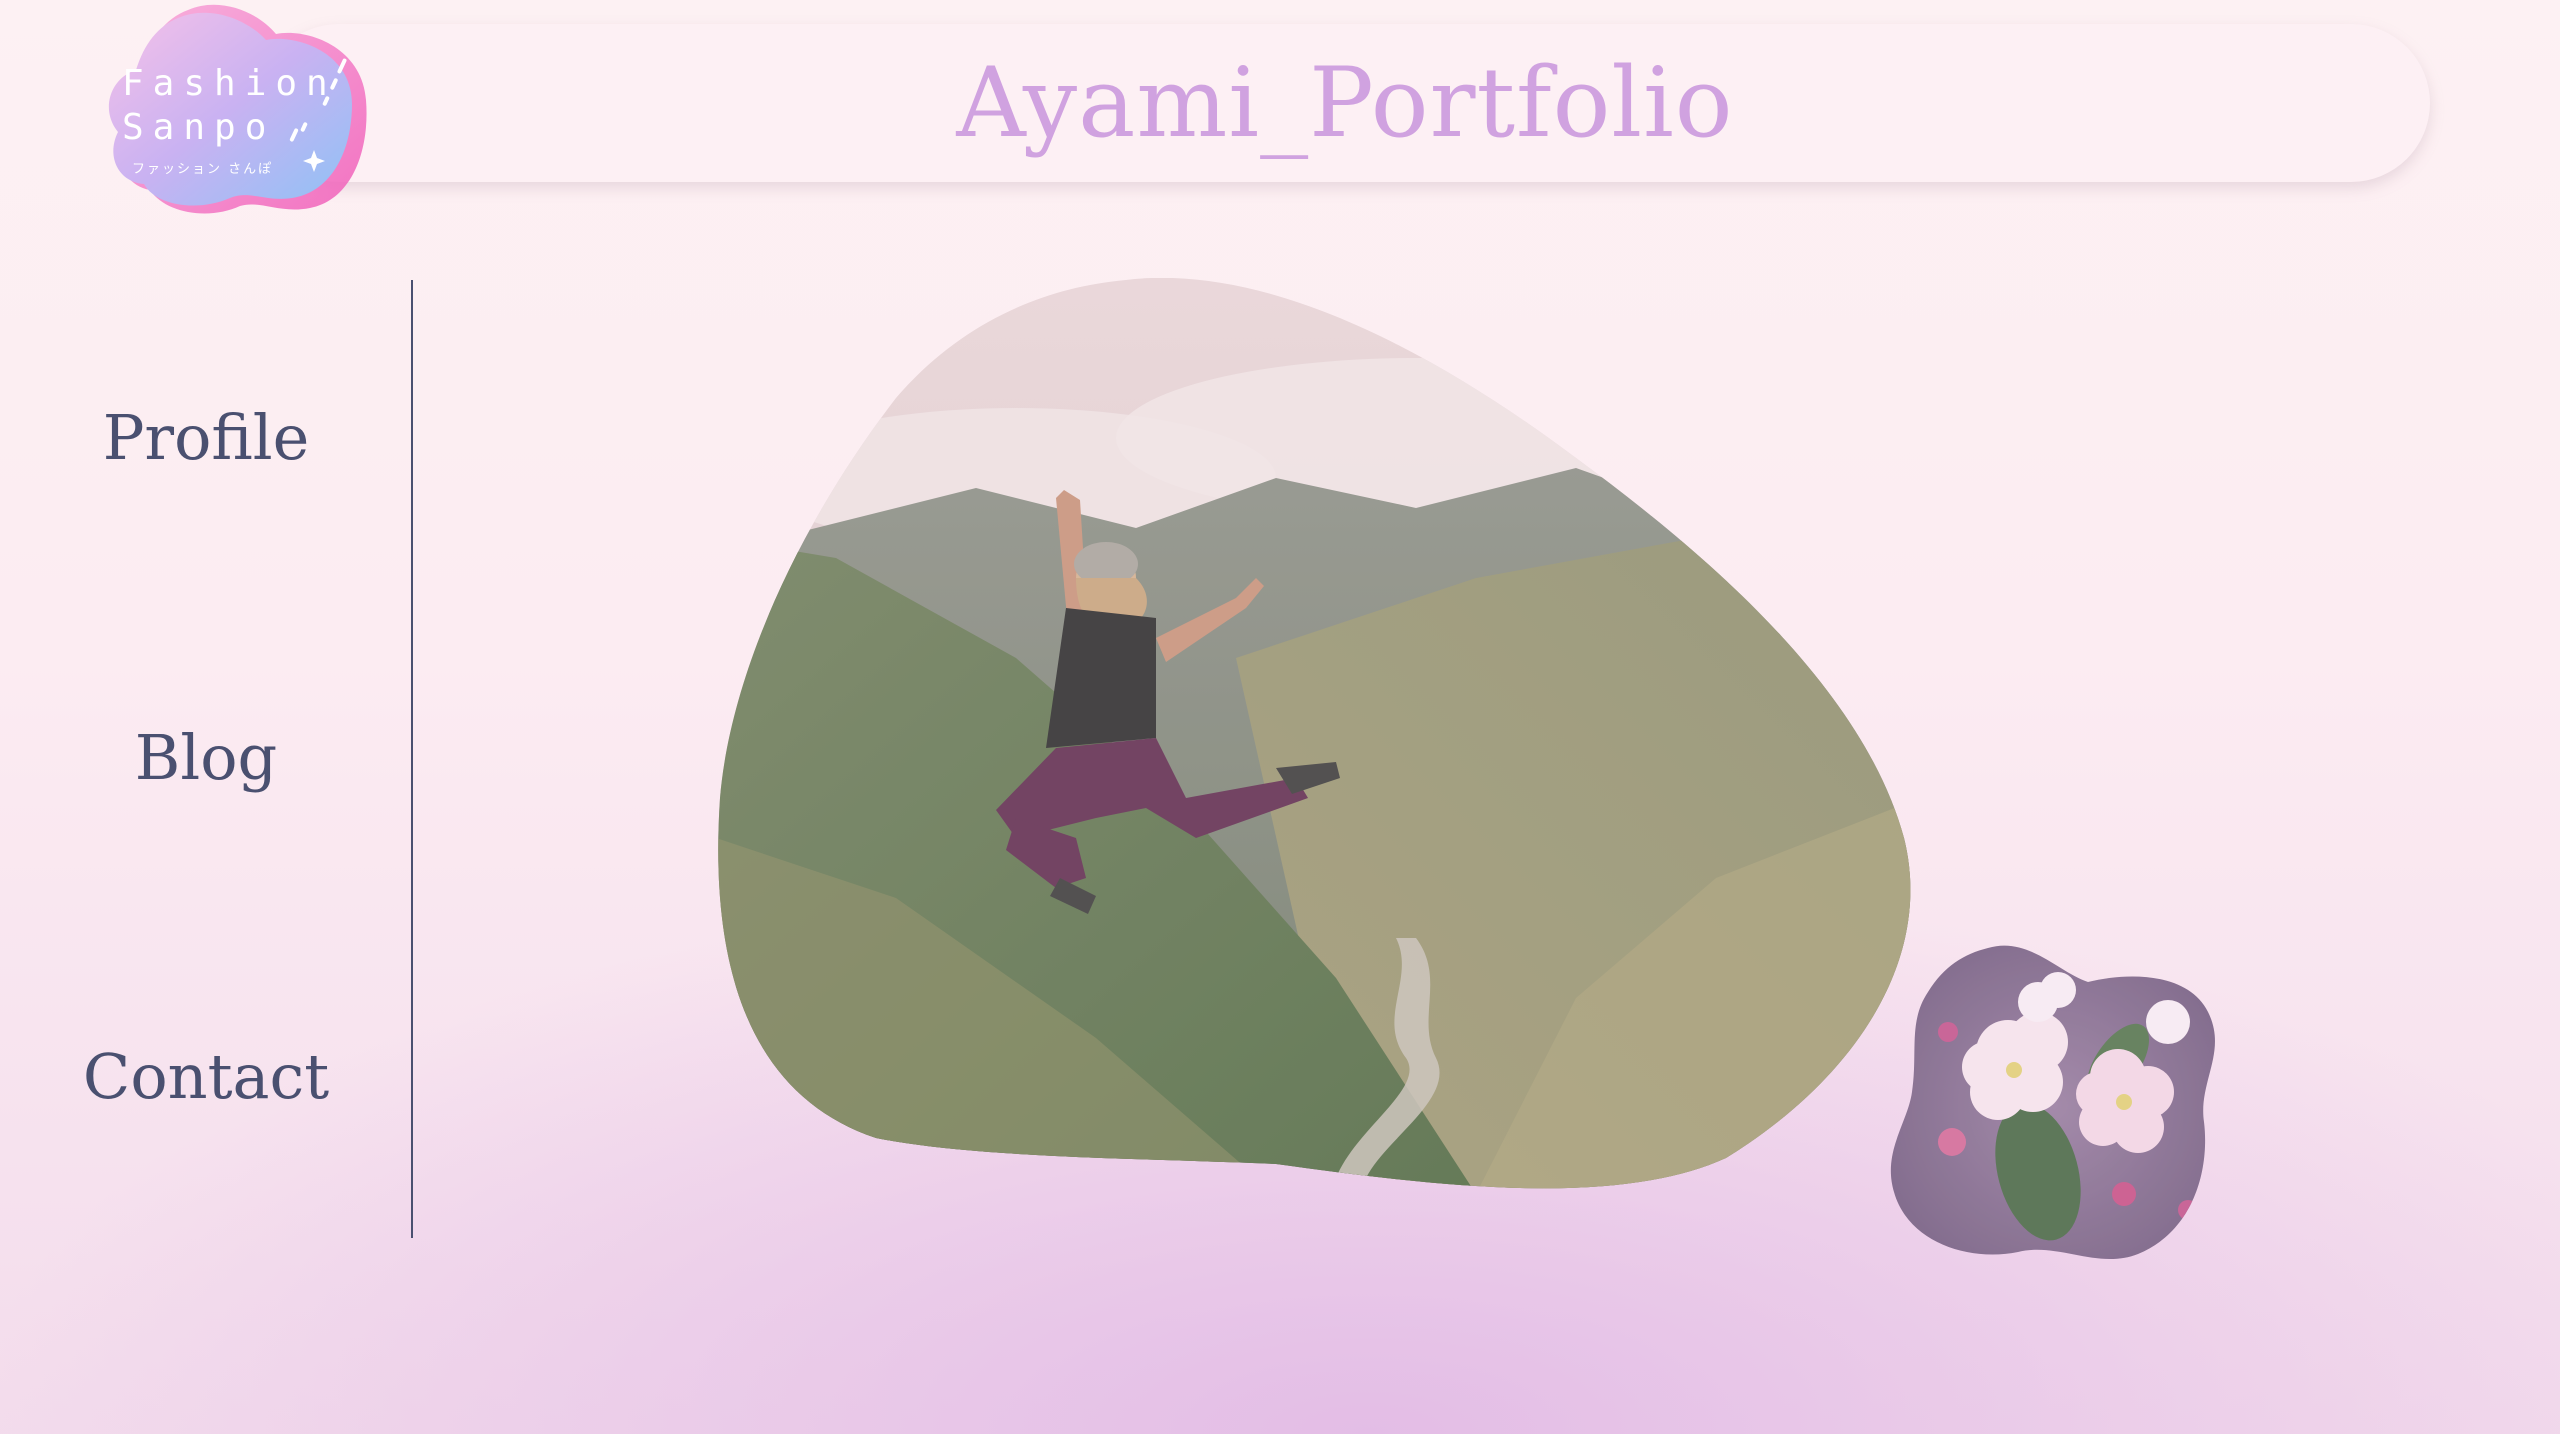 This screenshot has width=2560, height=1434. I want to click on fashion-sanpo-logo: Fashion Sanpo ファッション さんぽ, so click(225, 120).